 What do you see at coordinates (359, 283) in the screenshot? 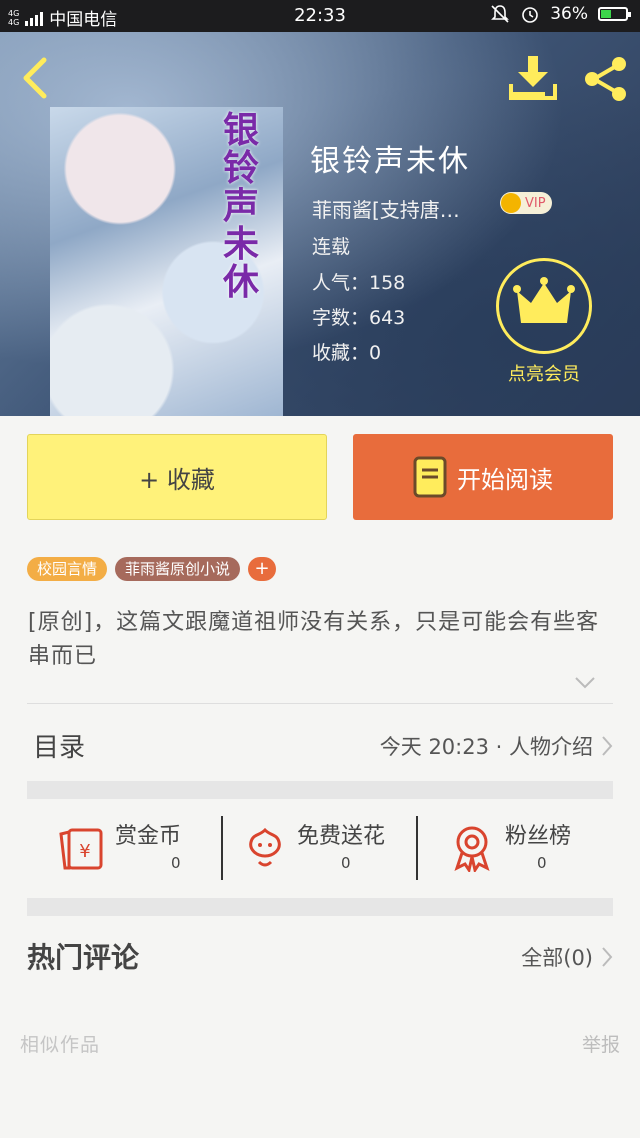
I see `popularity-stat: 人气：158` at bounding box center [359, 283].